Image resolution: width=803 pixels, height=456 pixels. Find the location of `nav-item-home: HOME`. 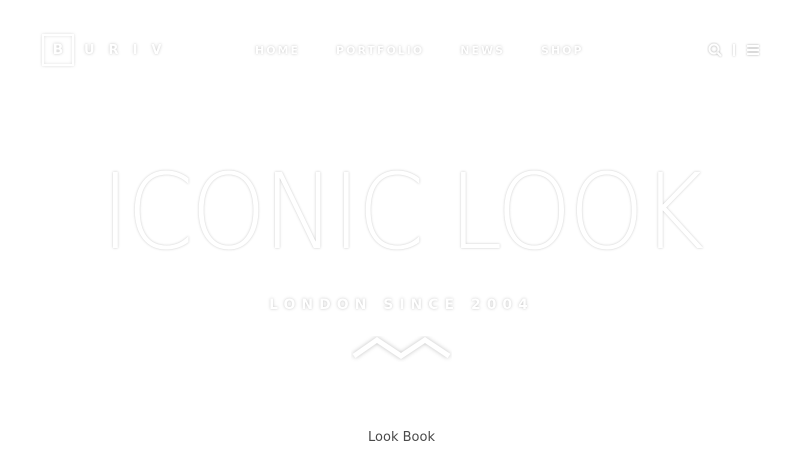

nav-item-home: HOME is located at coordinates (277, 50).